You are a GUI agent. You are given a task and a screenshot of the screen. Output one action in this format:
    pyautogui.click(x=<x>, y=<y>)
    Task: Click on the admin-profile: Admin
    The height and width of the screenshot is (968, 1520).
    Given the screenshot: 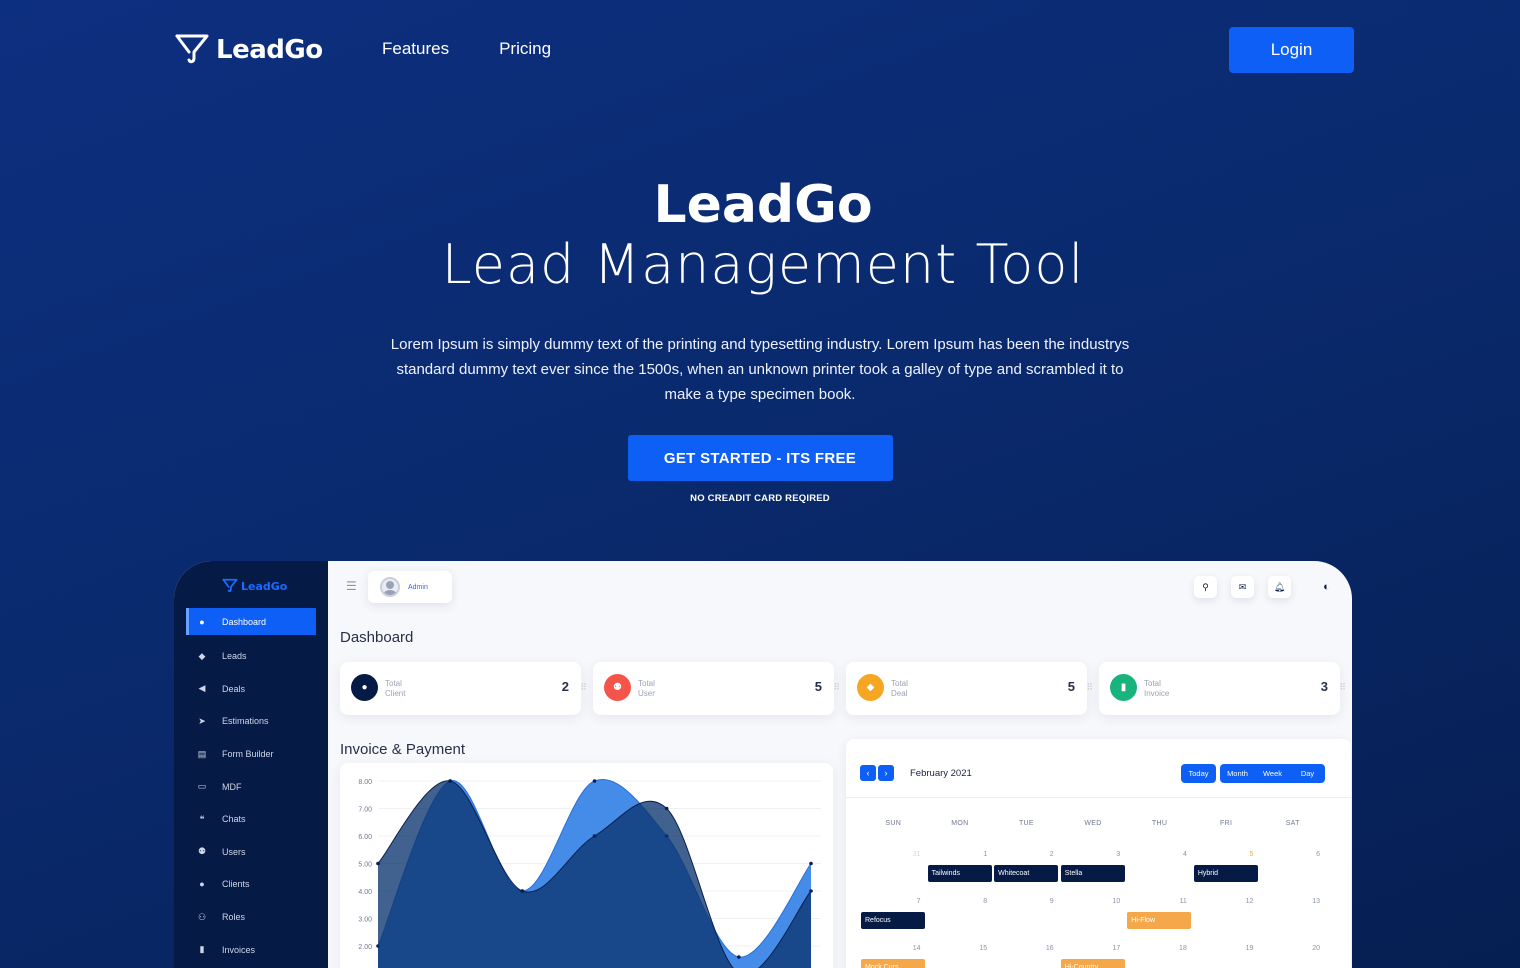 What is the action you would take?
    pyautogui.click(x=410, y=587)
    